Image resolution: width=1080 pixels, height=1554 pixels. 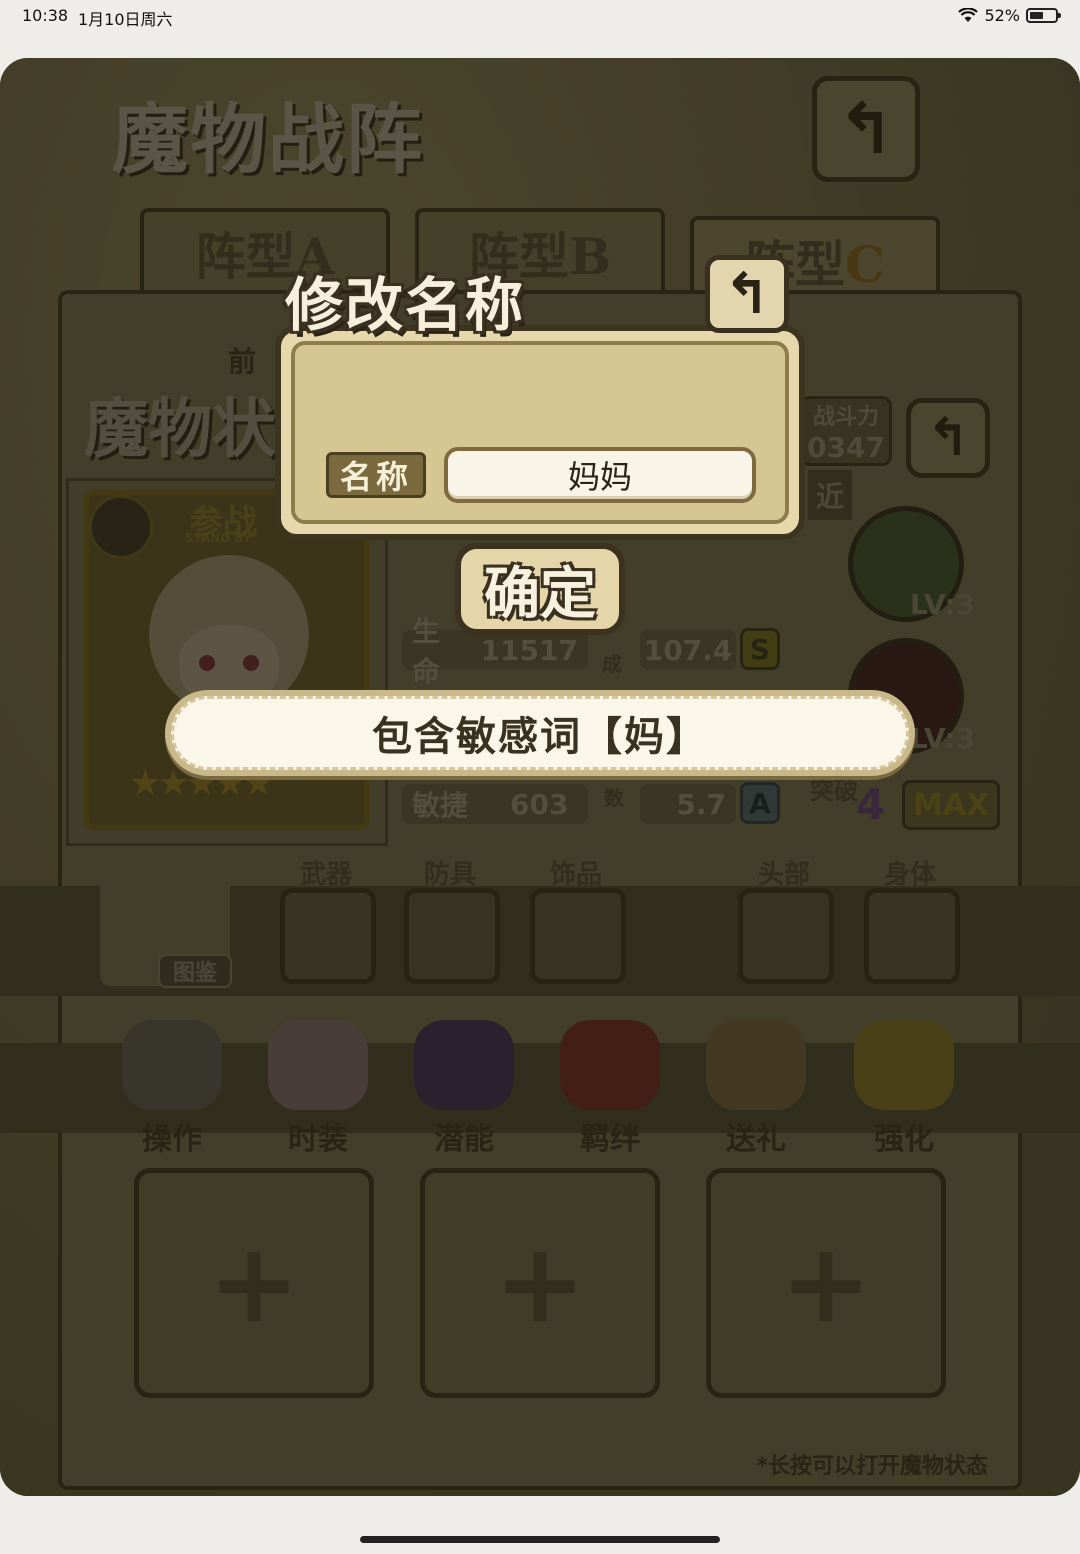 I want to click on dialog-title: 修改名称, so click(x=405, y=305).